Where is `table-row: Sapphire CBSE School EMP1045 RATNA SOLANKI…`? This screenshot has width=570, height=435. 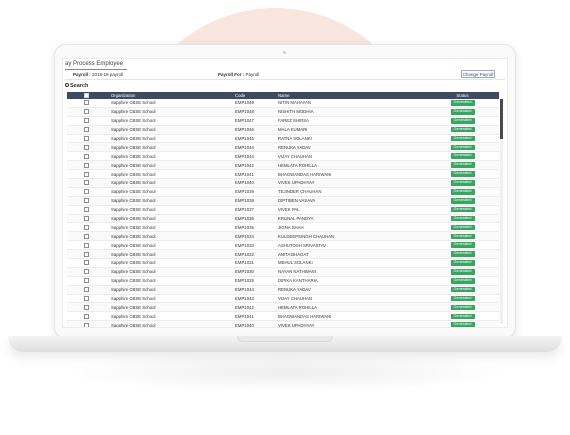 table-row: Sapphire CBSE School EMP1045 RATNA SOLANKI… is located at coordinates (283, 139).